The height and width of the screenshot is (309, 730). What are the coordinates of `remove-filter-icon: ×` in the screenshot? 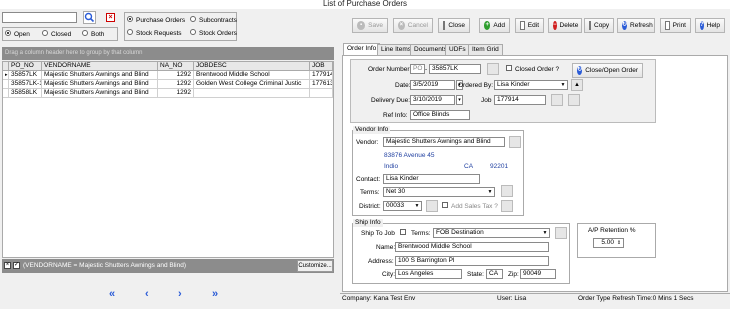 It's located at (7, 265).